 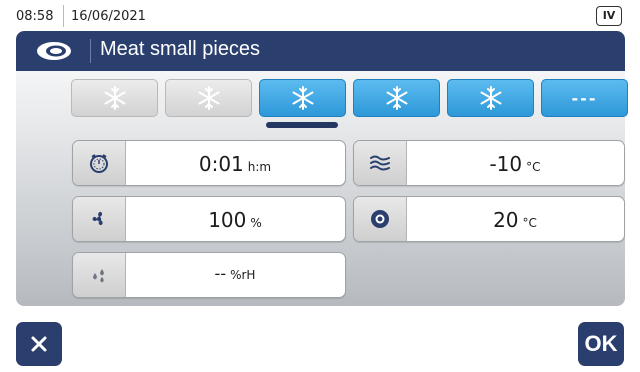 I want to click on humidity-value: --, so click(x=220, y=273).